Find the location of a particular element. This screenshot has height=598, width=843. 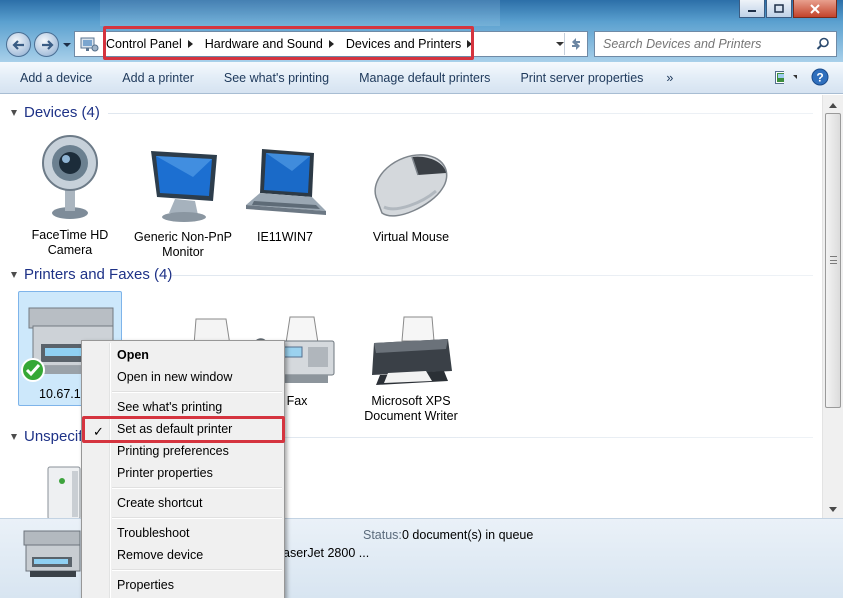

add-device-command: Add a device is located at coordinates (53, 77).